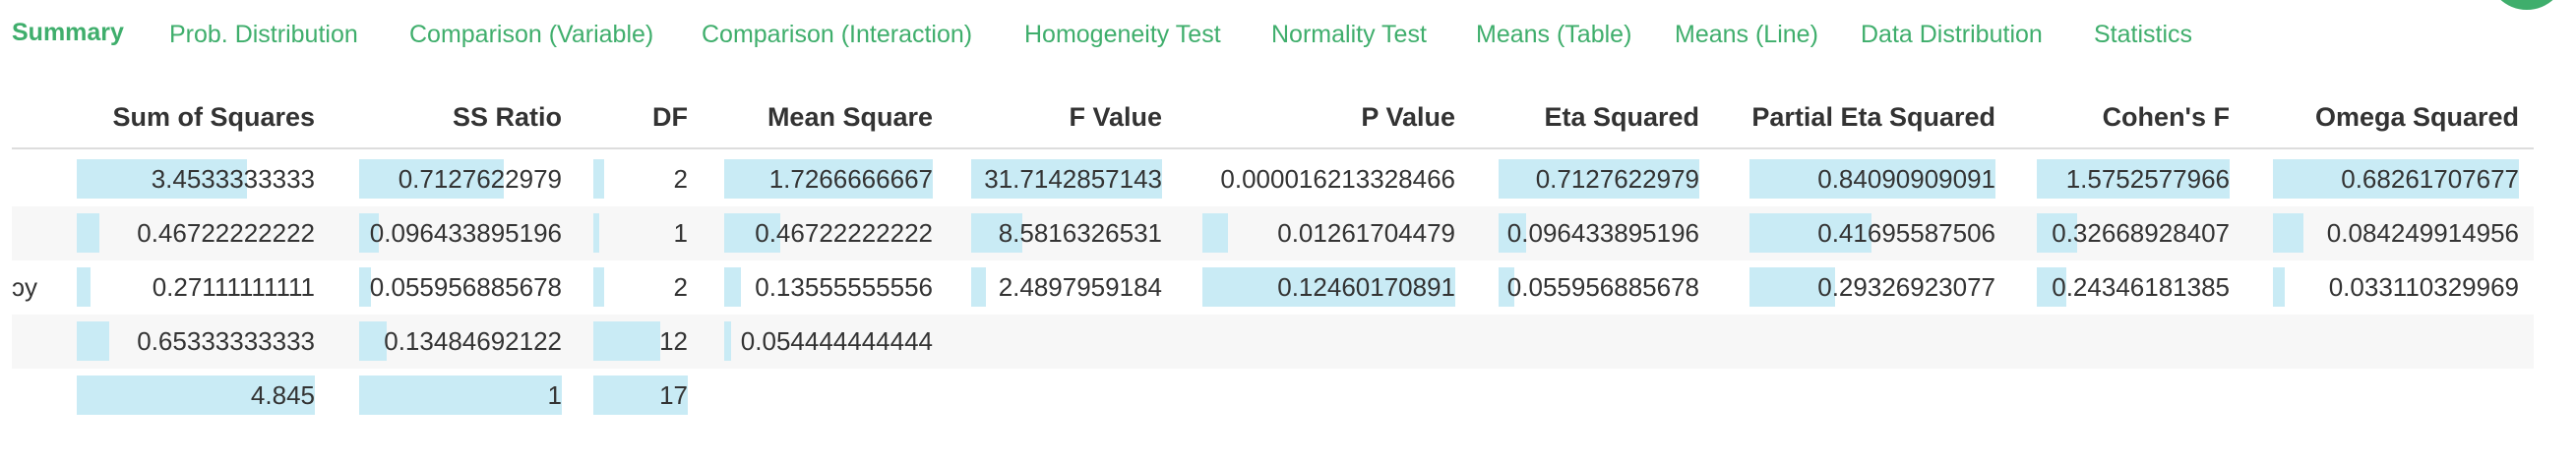 This screenshot has height=462, width=2576. What do you see at coordinates (1952, 34) in the screenshot?
I see `tab-data-distribution: Data Distribution` at bounding box center [1952, 34].